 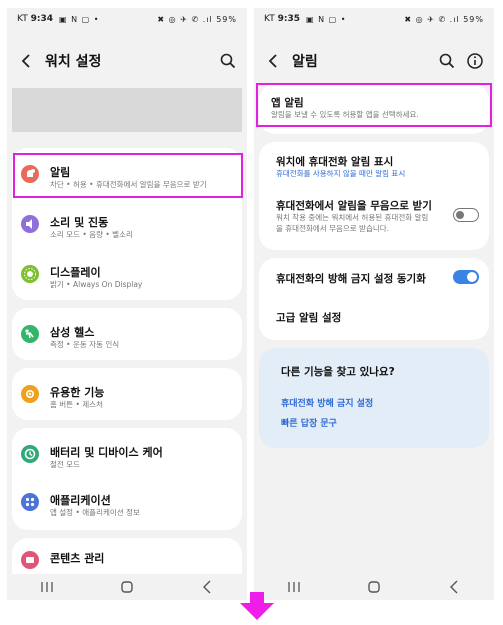 What do you see at coordinates (374, 318) in the screenshot?
I see `advanced-notifications-item: 고급 알림 설정` at bounding box center [374, 318].